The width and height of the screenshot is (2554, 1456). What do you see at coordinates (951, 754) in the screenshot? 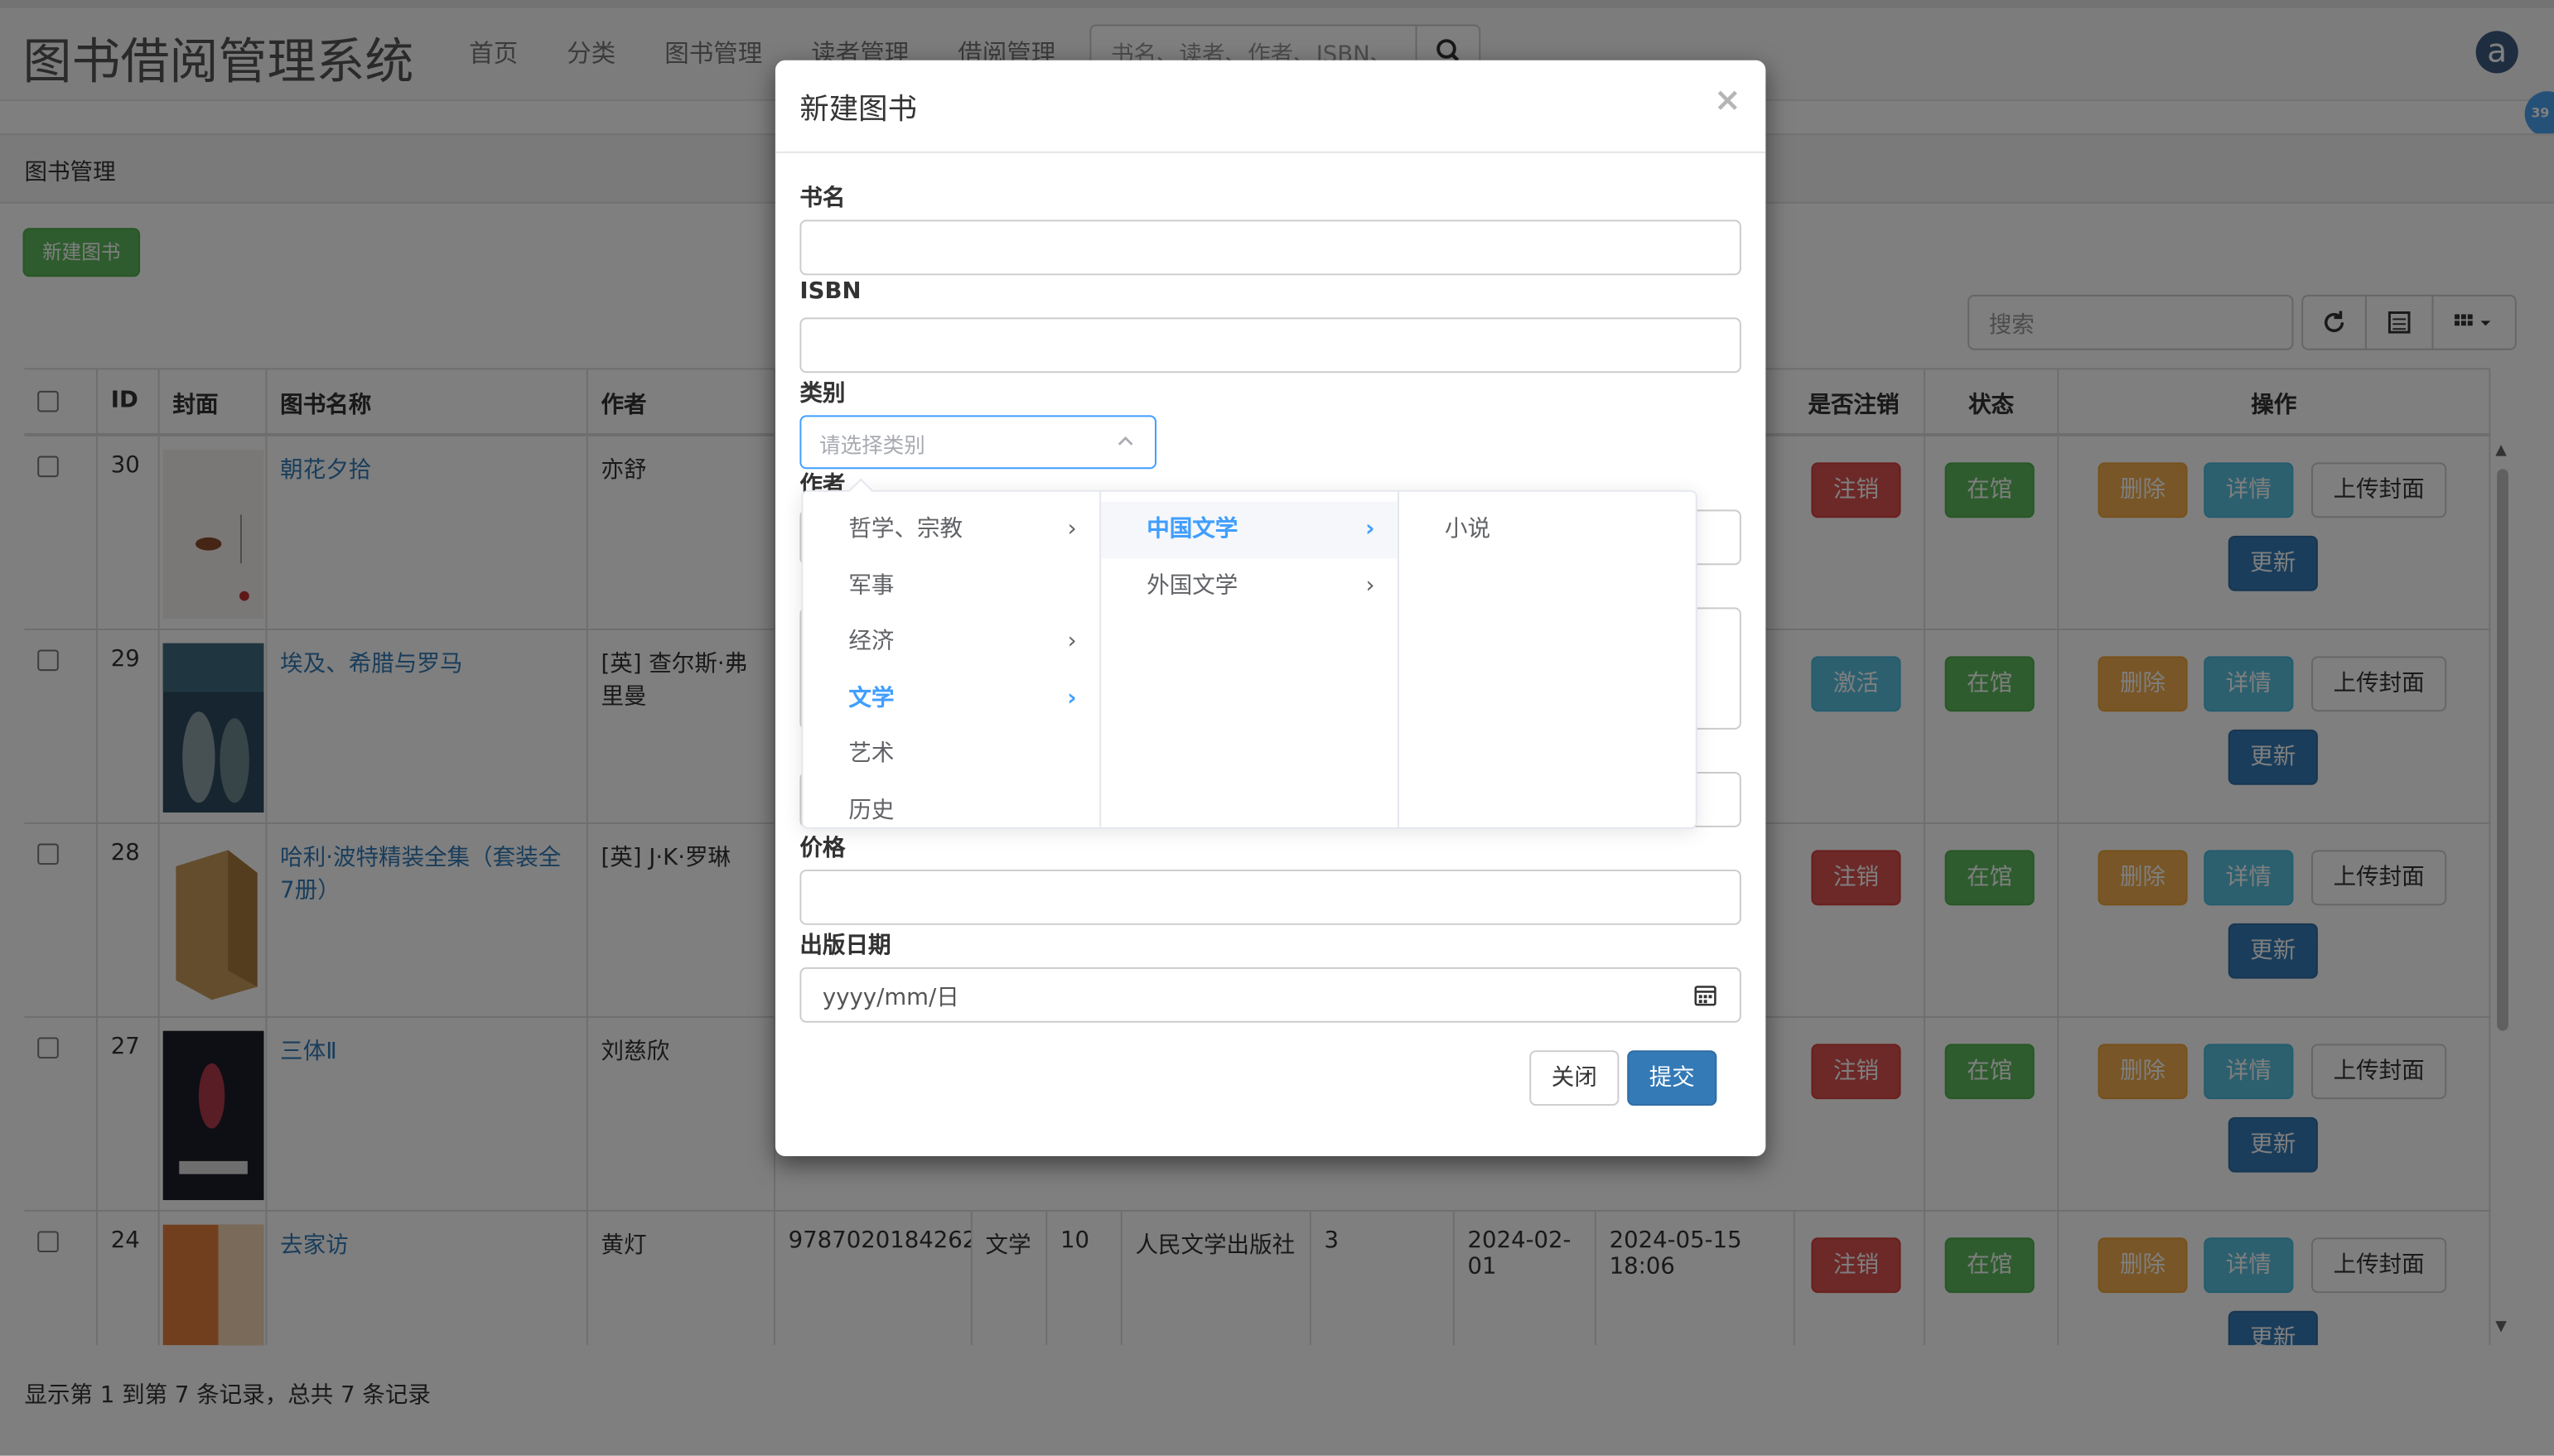
I see `cascader-item-art: 艺术` at bounding box center [951, 754].